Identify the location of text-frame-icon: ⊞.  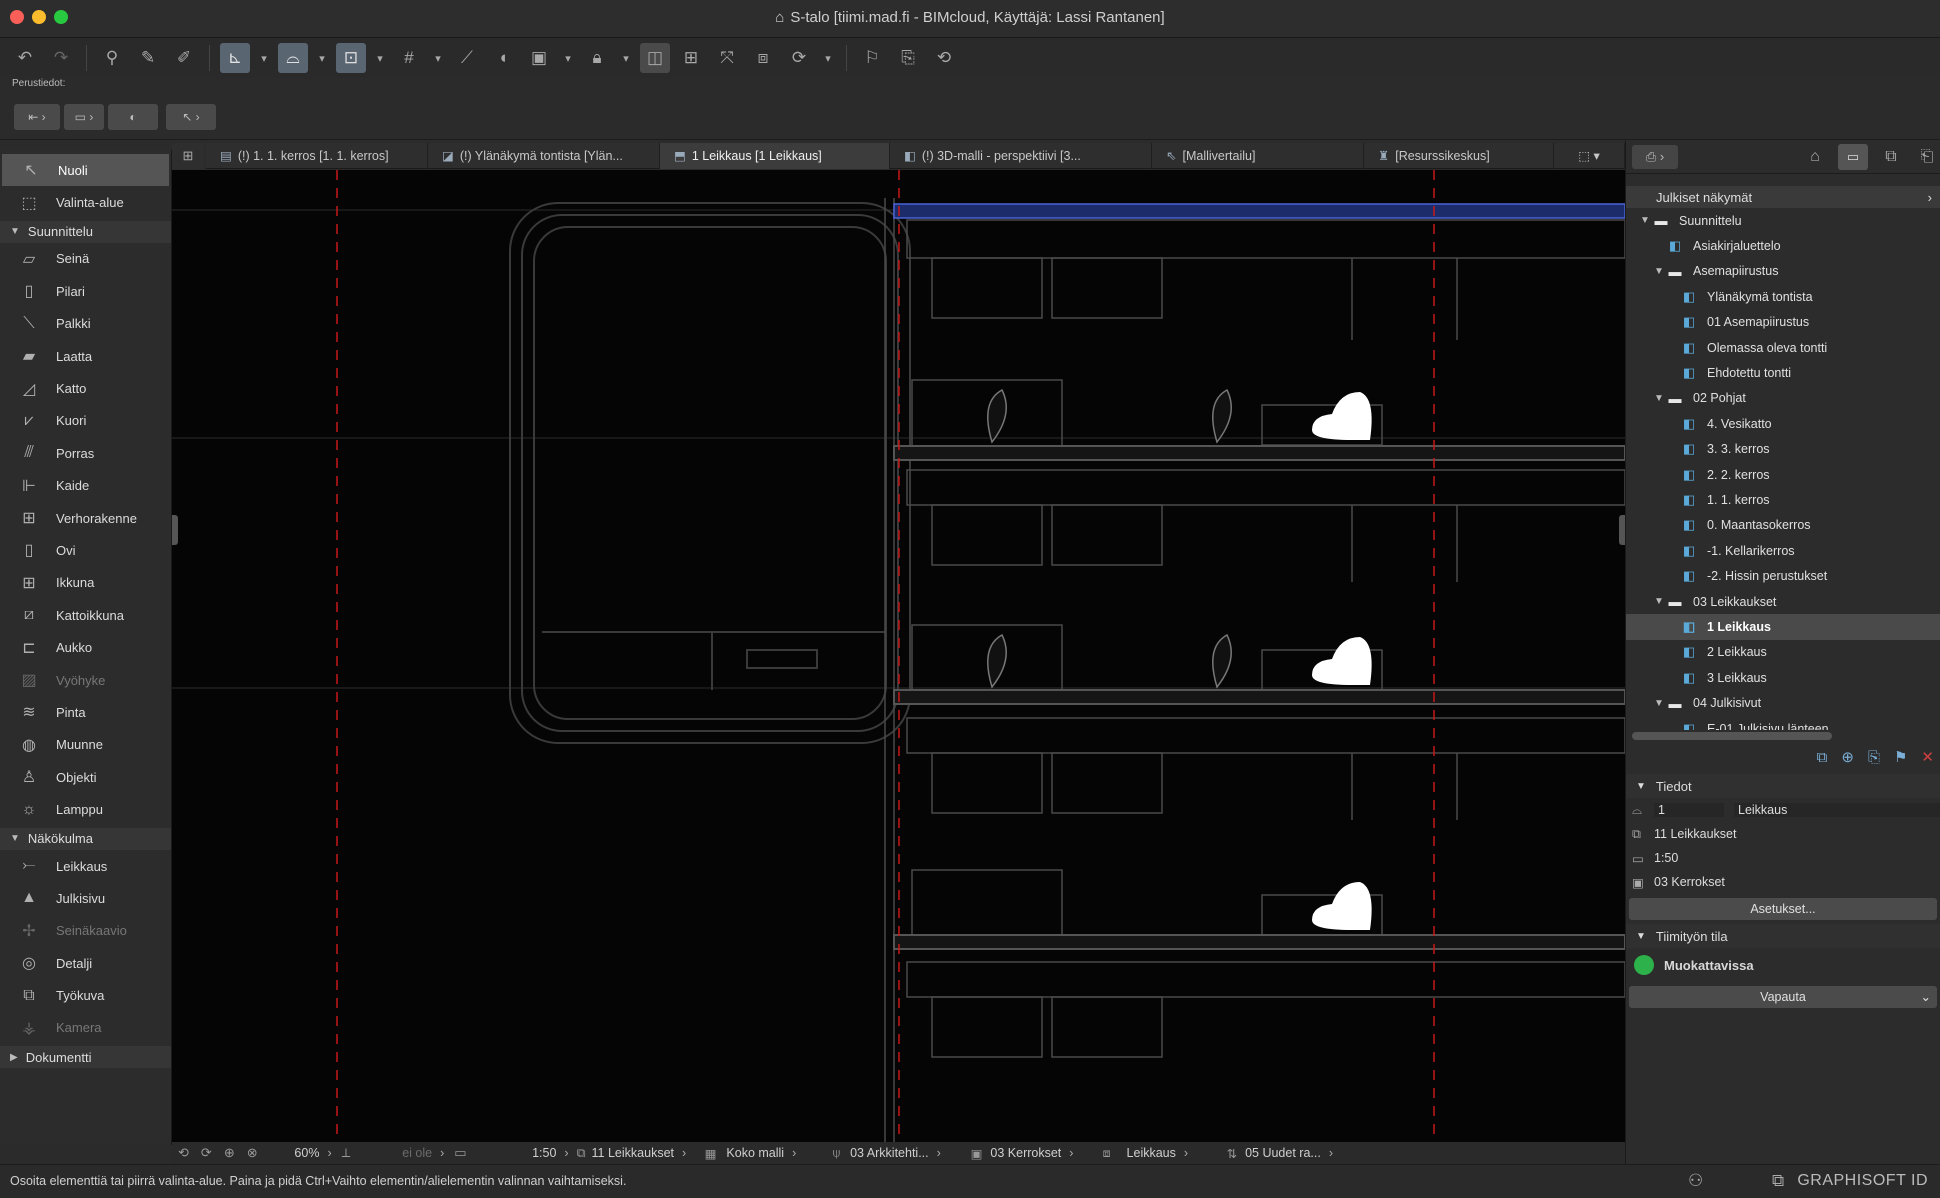
(691, 58).